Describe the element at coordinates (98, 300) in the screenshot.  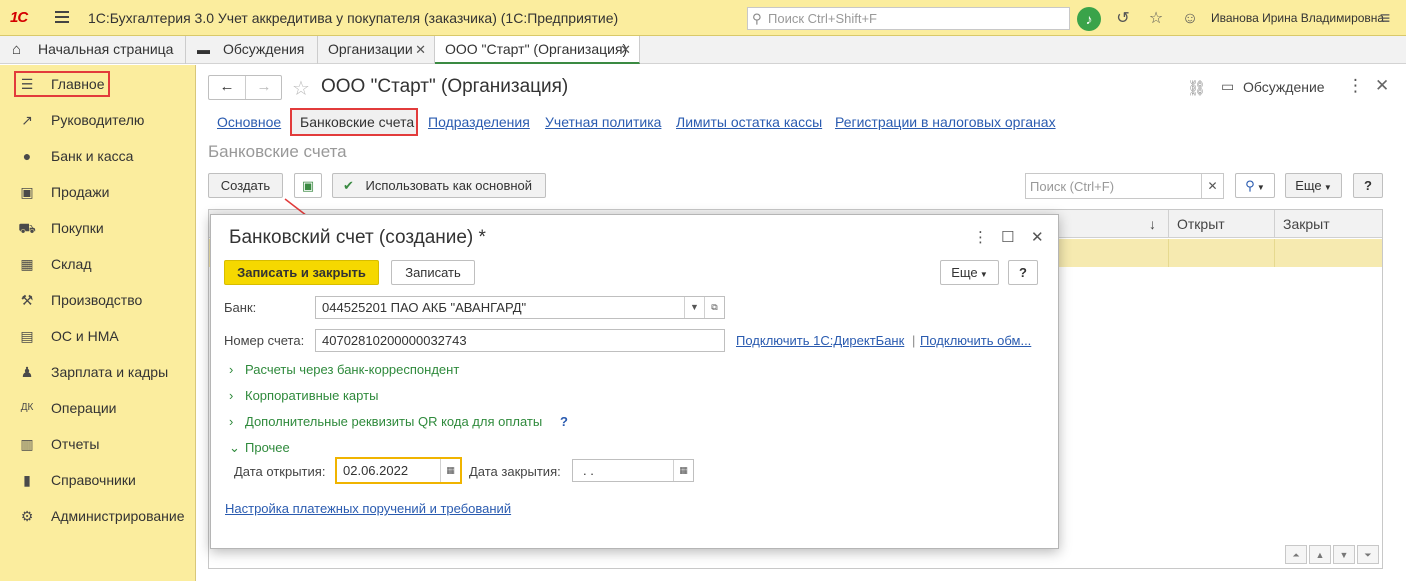
I see `sidebar-item-production: ⚒ Производство` at that location.